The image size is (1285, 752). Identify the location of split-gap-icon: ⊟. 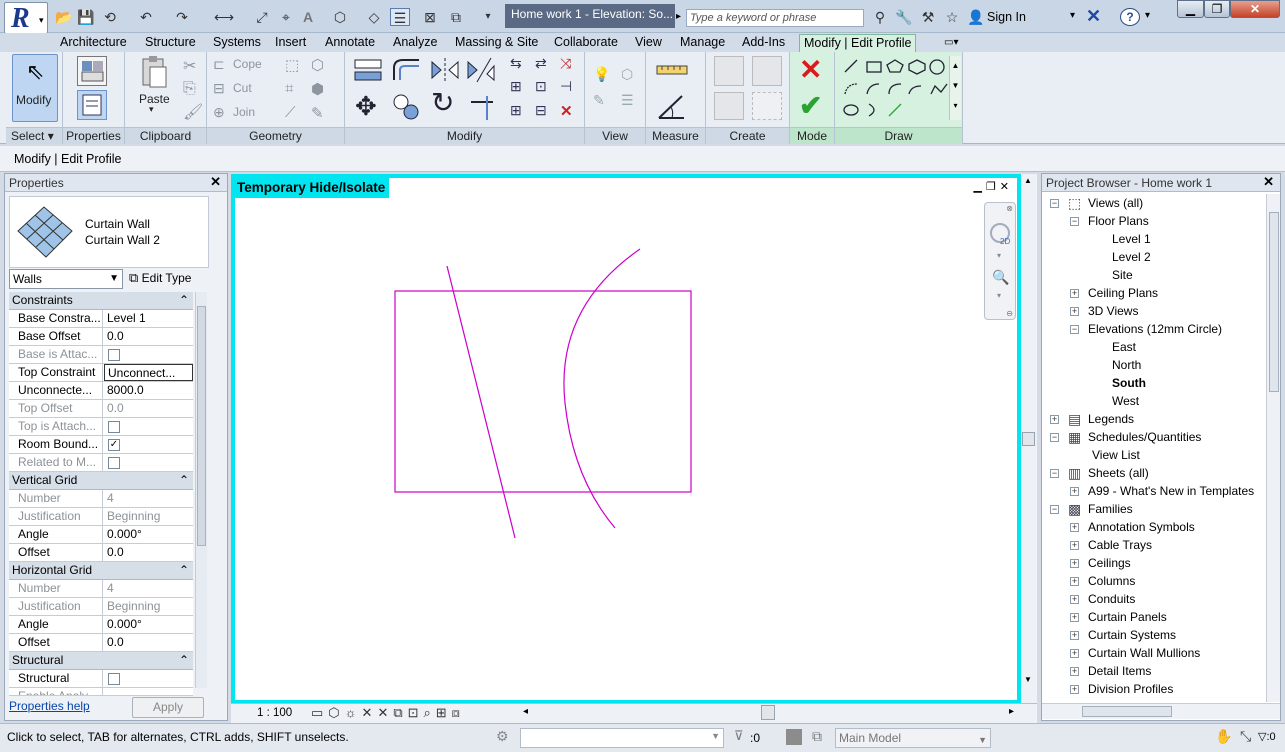
(541, 110).